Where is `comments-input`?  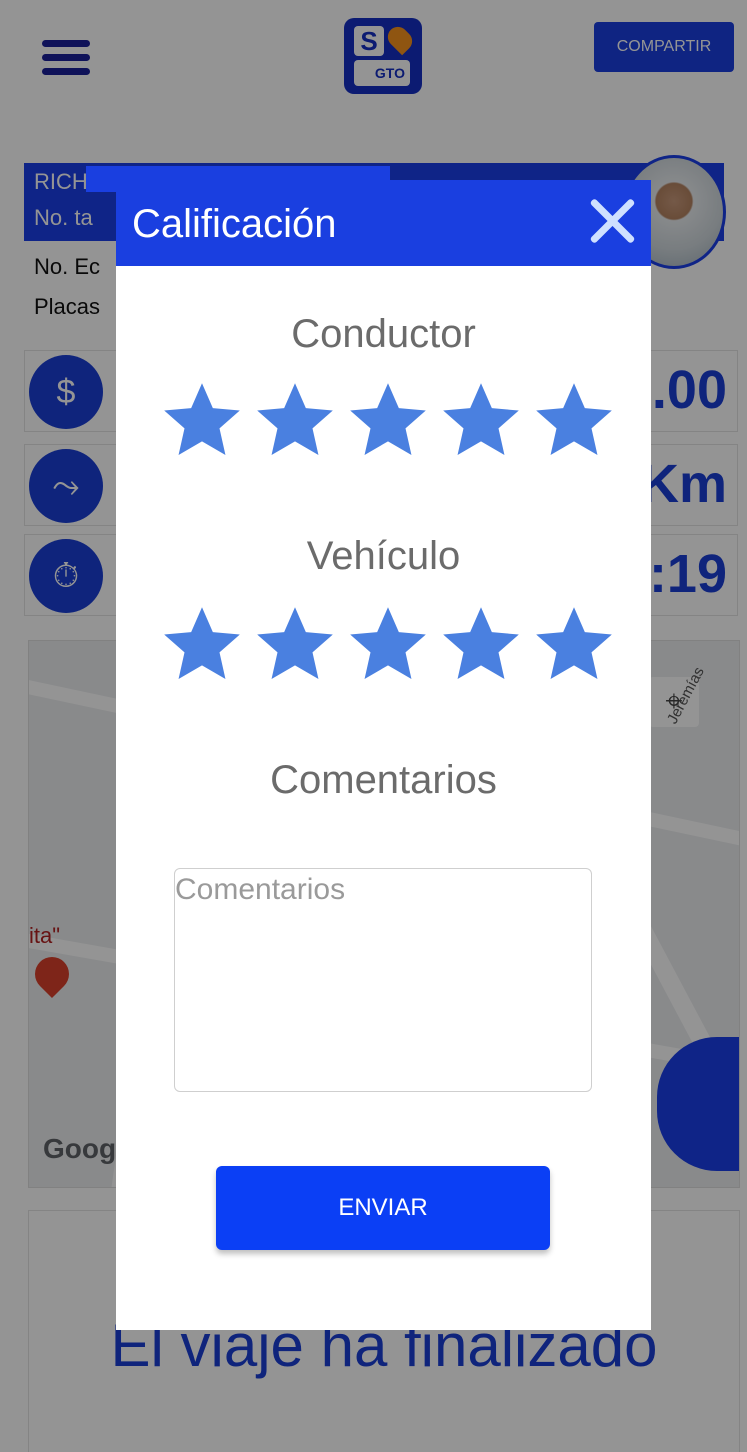 comments-input is located at coordinates (383, 980).